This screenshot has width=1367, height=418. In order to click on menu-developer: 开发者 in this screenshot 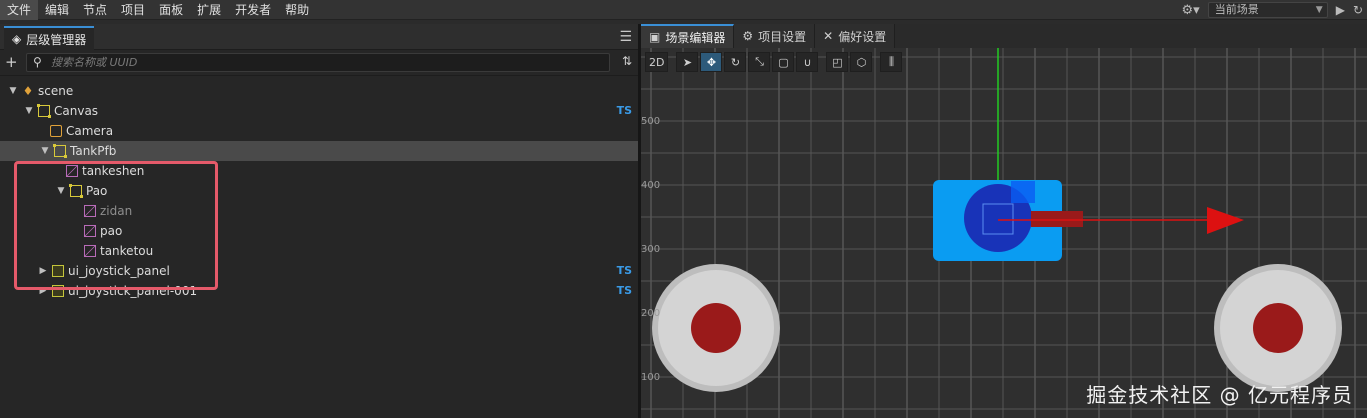, I will do `click(253, 10)`.